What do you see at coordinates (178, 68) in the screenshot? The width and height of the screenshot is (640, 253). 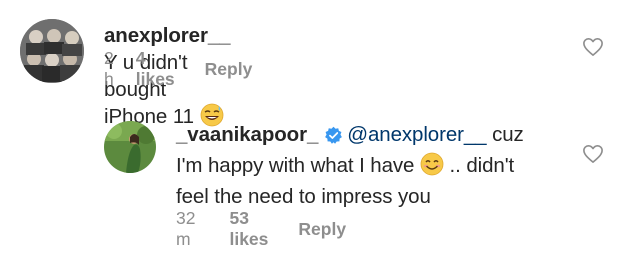 I see `comment-meta: 2 h 4 likes Reply` at bounding box center [178, 68].